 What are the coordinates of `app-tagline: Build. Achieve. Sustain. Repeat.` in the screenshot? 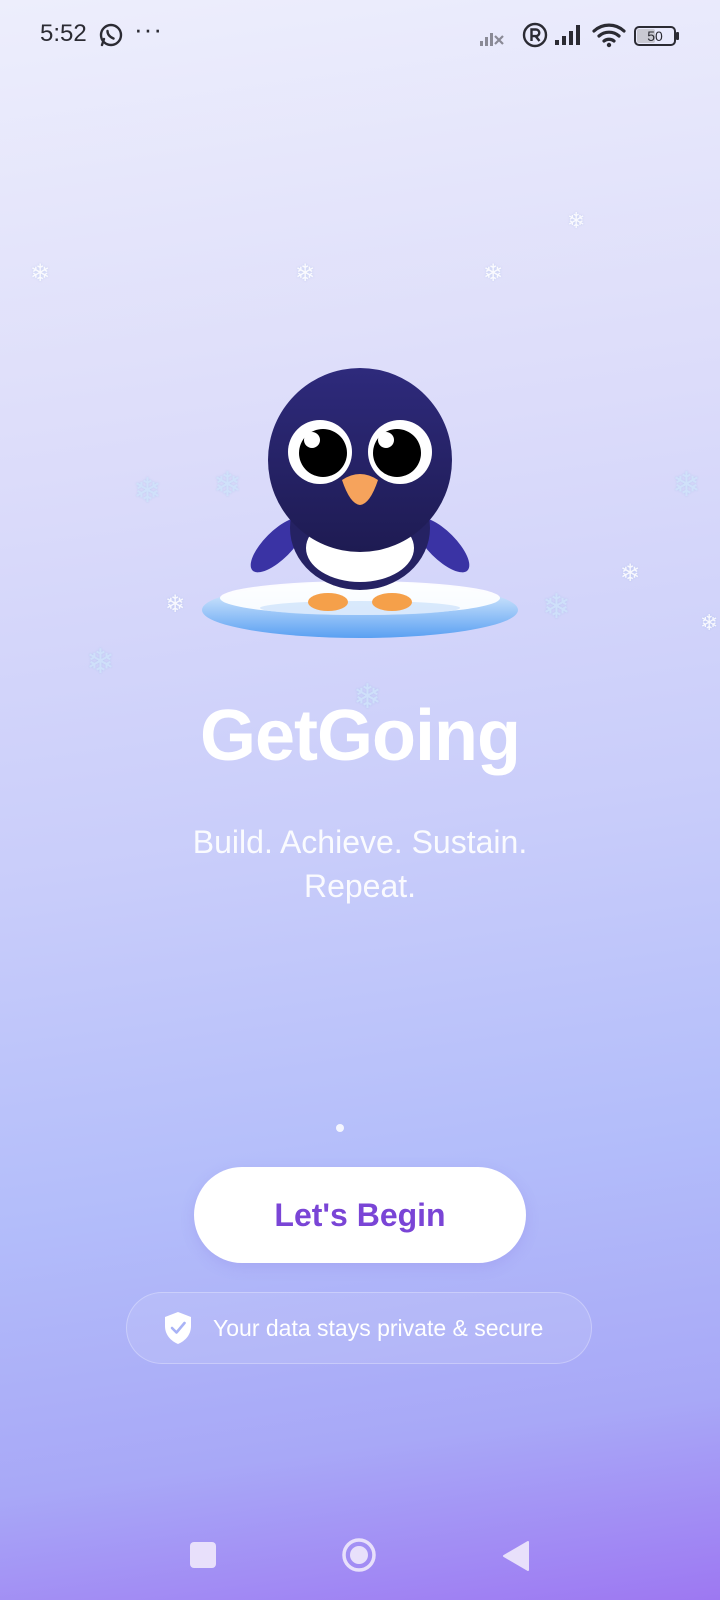 It's located at (360, 864).